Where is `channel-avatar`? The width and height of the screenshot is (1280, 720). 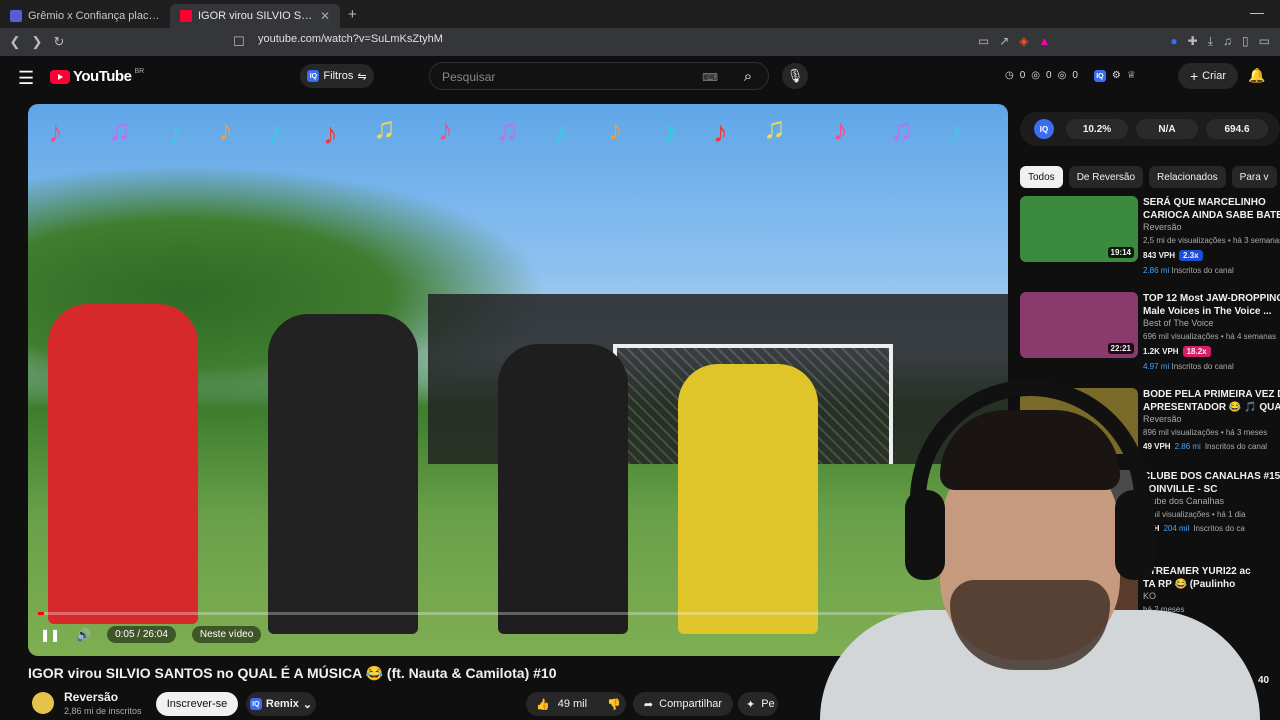 channel-avatar is located at coordinates (43, 703).